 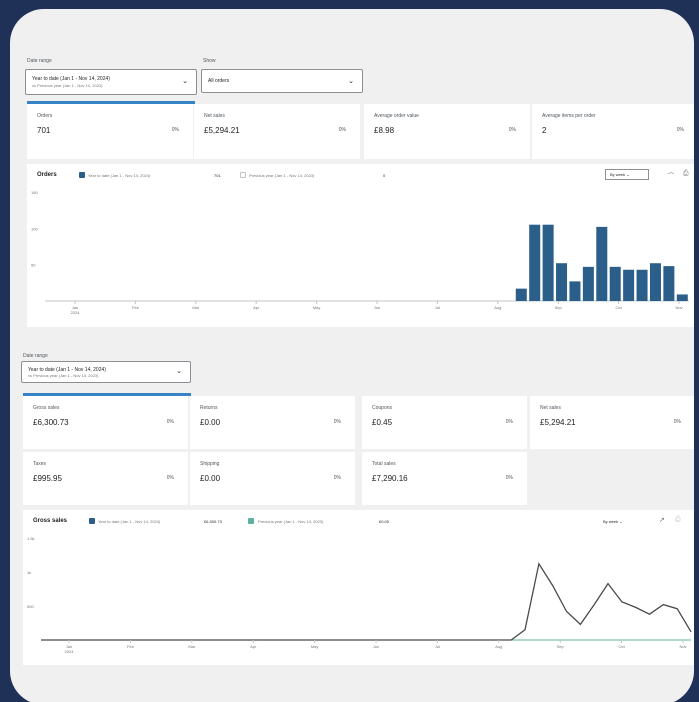 I want to click on external-link-icon: ↗, so click(x=662, y=520).